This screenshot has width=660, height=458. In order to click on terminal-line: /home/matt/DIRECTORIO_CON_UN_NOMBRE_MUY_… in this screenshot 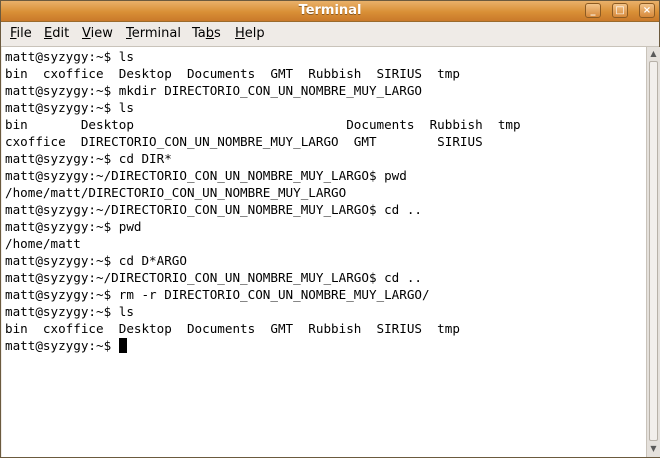, I will do `click(176, 192)`.